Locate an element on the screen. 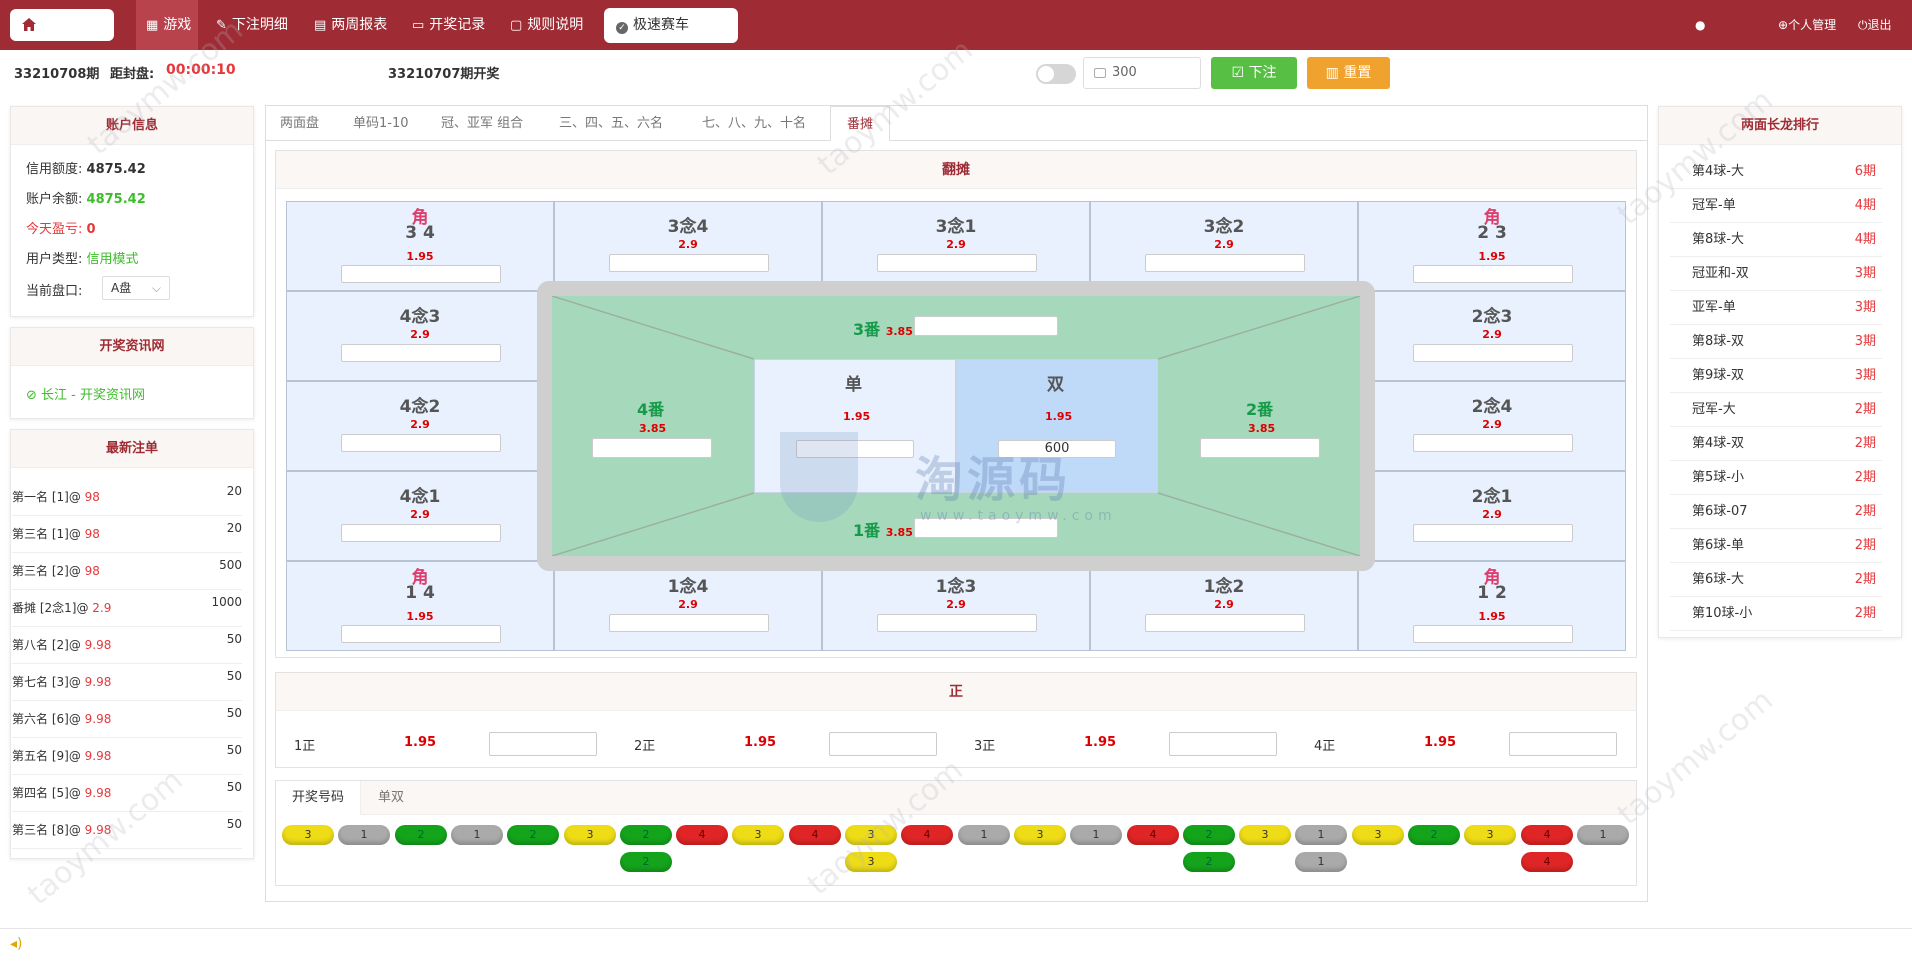 Image resolution: width=1912 pixels, height=966 pixels. nav-item-draw-records: ▭ 开奖记录 is located at coordinates (448, 25).